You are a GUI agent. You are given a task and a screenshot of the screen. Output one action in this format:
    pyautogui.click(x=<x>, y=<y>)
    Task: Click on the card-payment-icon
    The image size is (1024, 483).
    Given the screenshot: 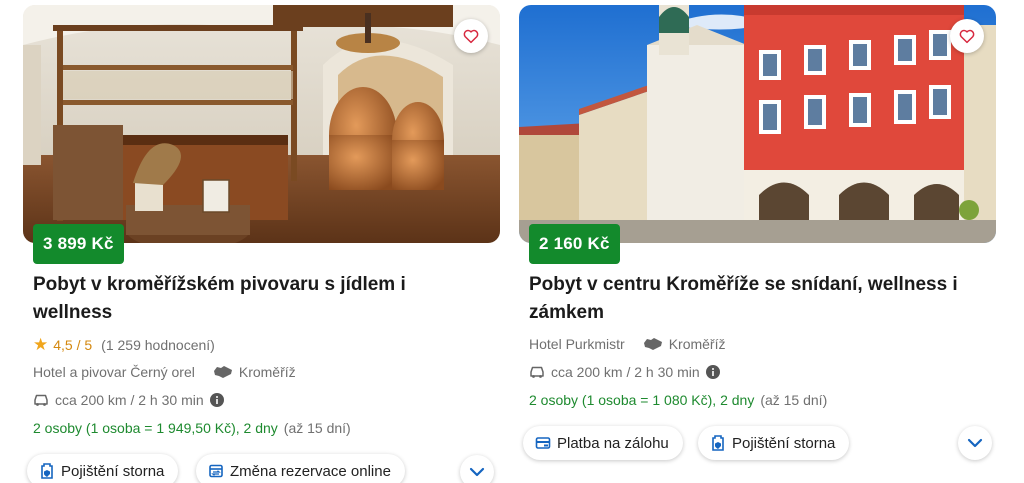 What is the action you would take?
    pyautogui.click(x=543, y=443)
    